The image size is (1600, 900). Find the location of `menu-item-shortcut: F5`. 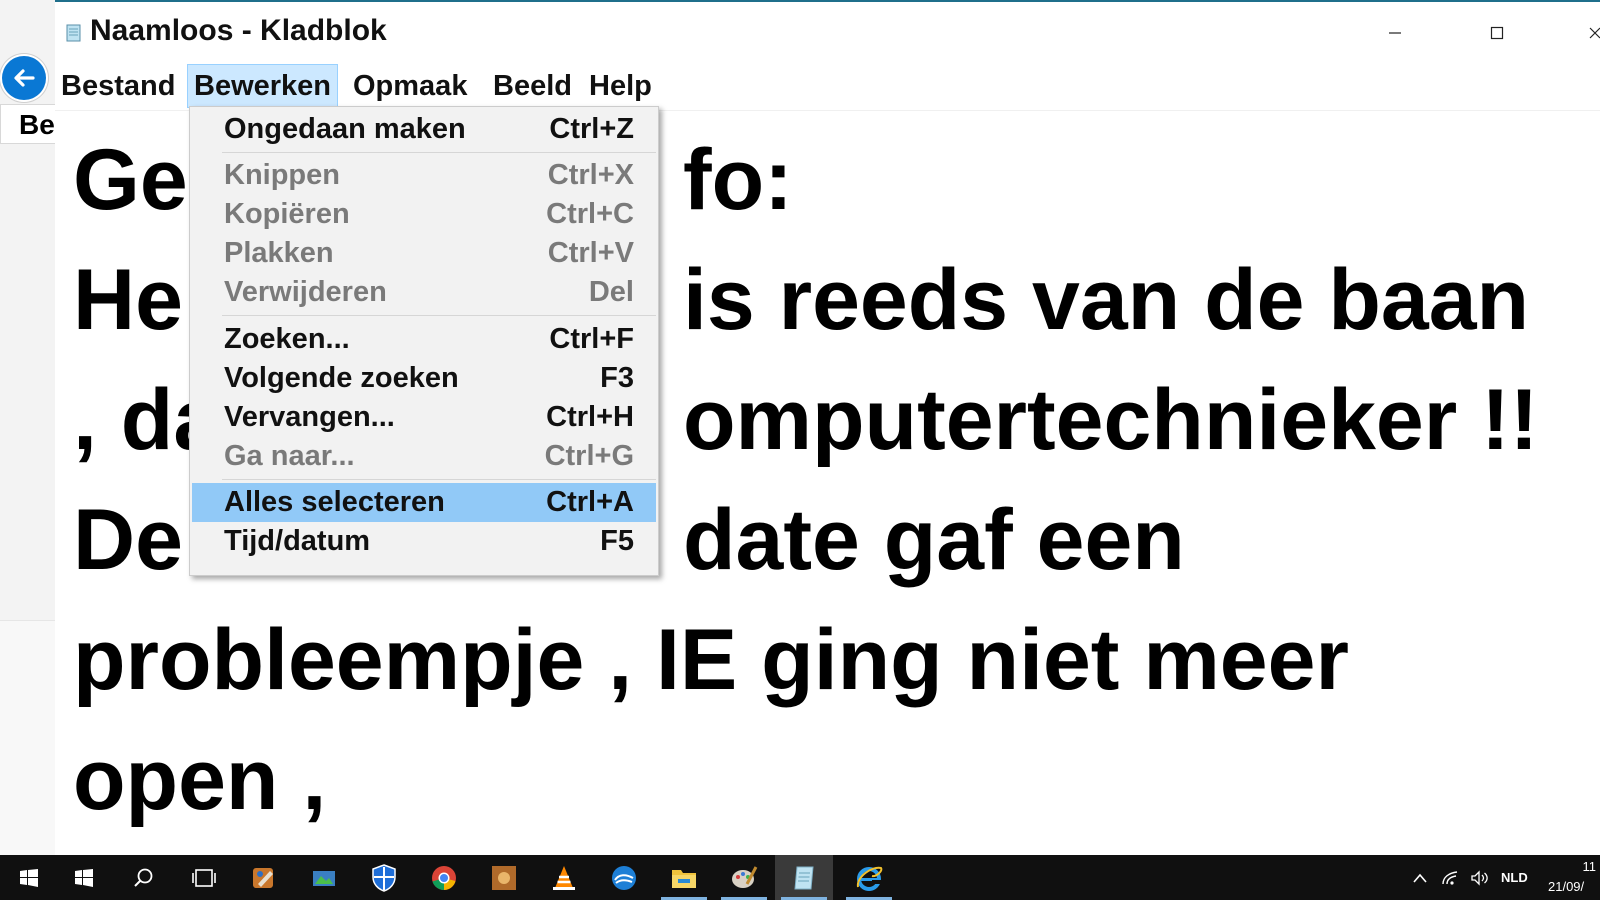

menu-item-shortcut: F5 is located at coordinates (617, 541).